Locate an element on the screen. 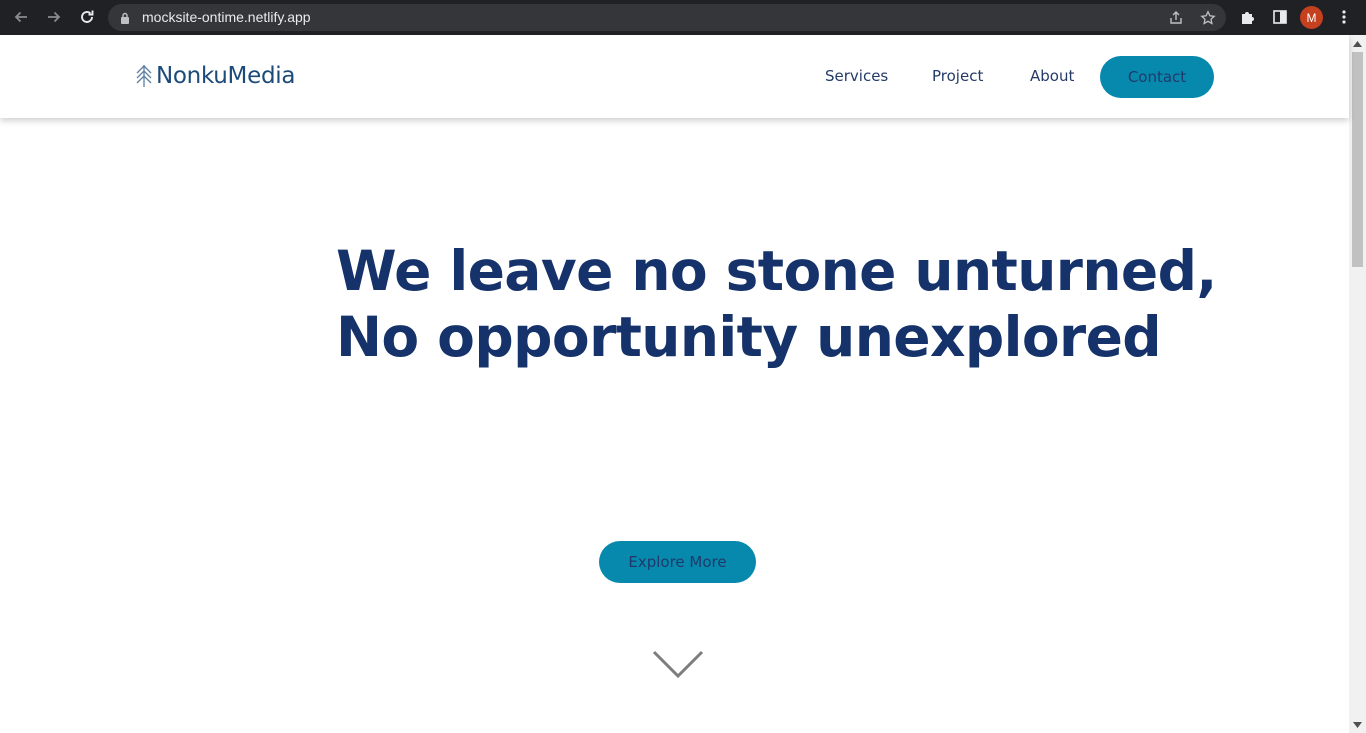 The height and width of the screenshot is (733, 1366). address-bar: mocksite-ontime.netlify.app is located at coordinates (667, 17).